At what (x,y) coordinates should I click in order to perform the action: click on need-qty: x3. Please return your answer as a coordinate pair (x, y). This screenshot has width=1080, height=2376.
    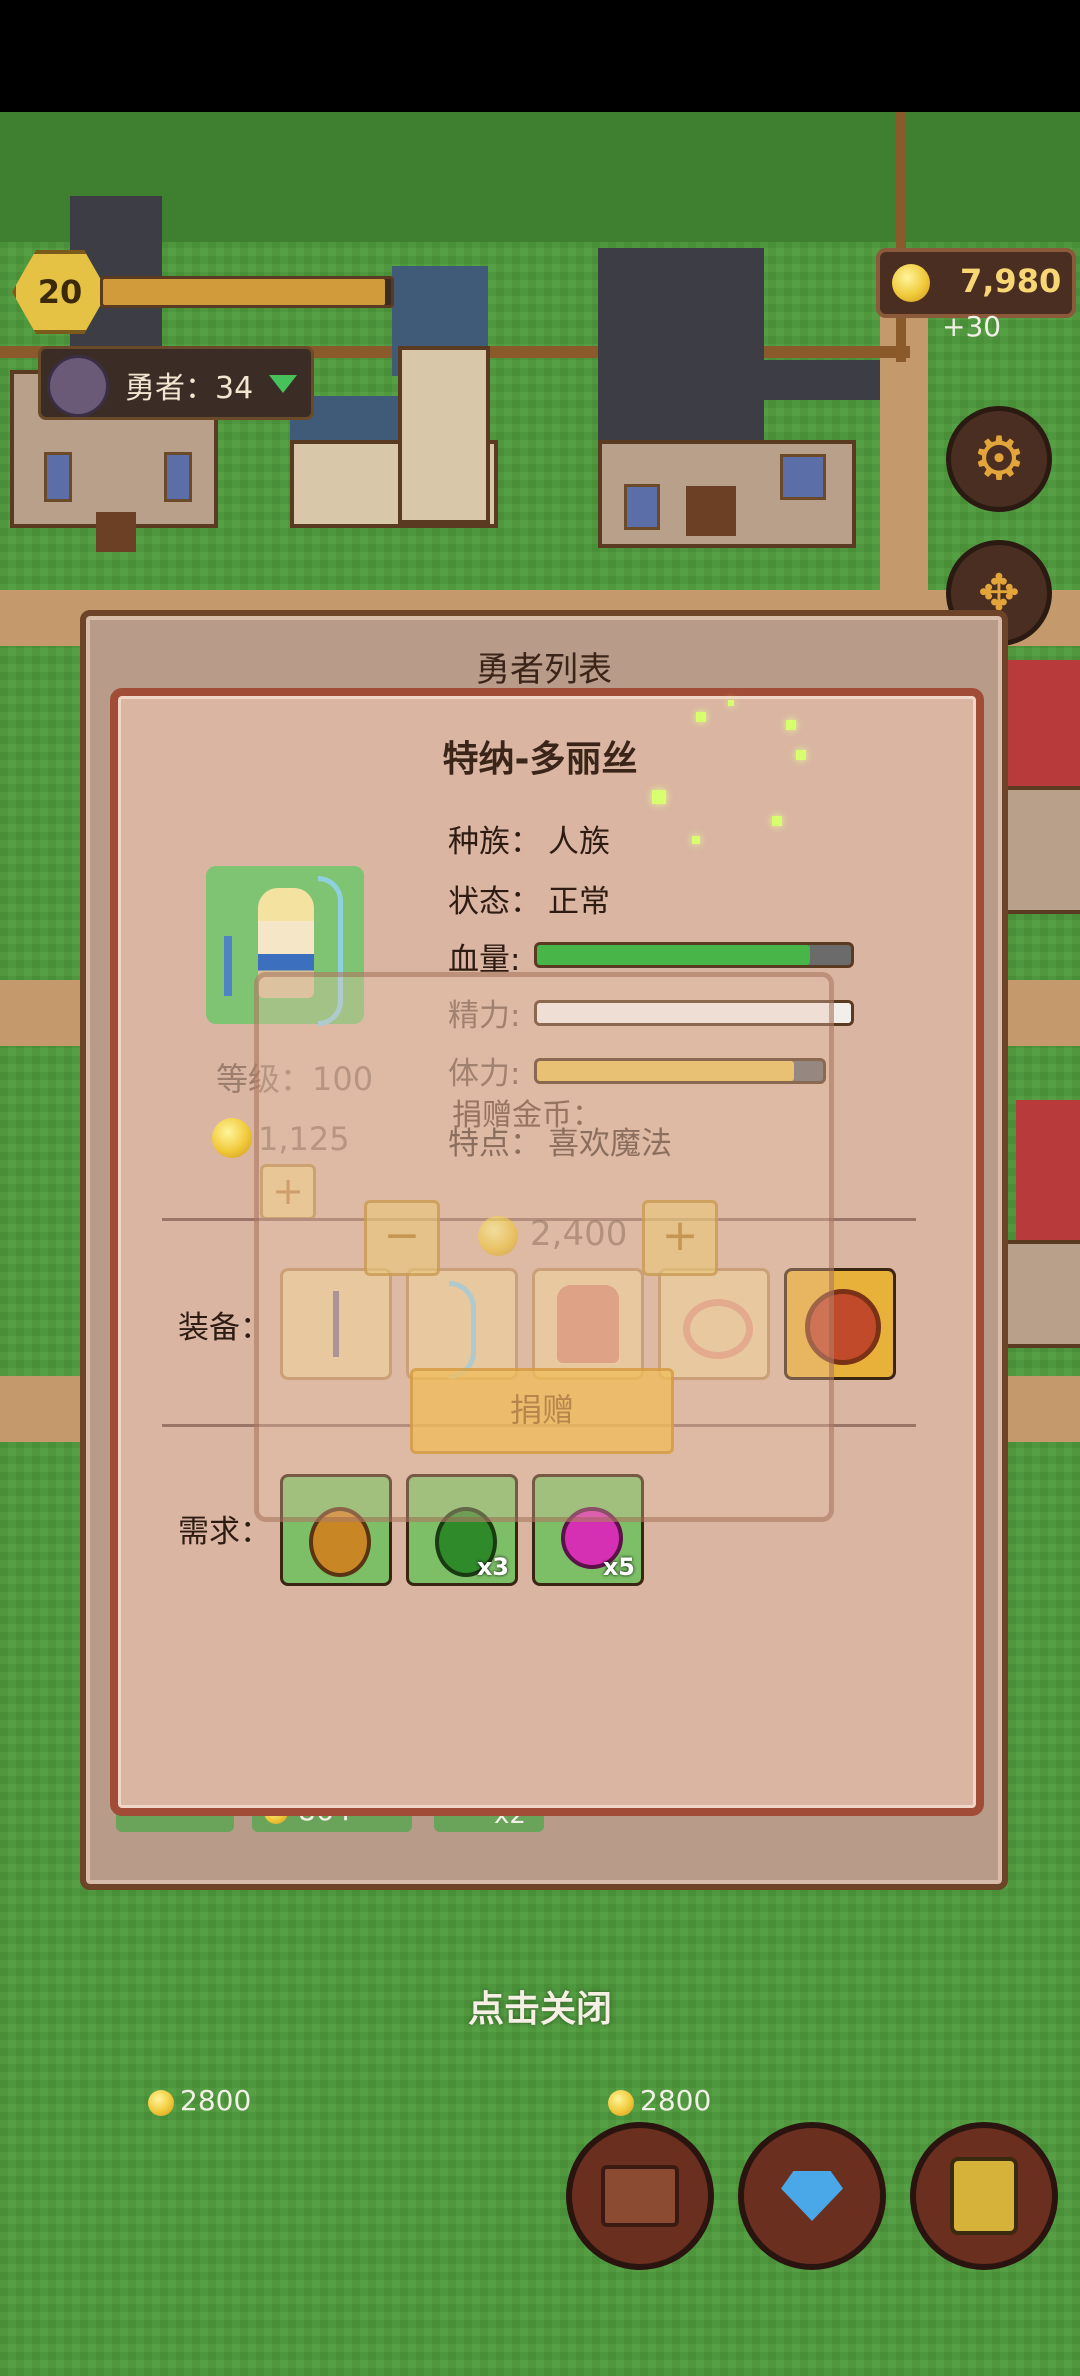
    Looking at the image, I should click on (492, 1567).